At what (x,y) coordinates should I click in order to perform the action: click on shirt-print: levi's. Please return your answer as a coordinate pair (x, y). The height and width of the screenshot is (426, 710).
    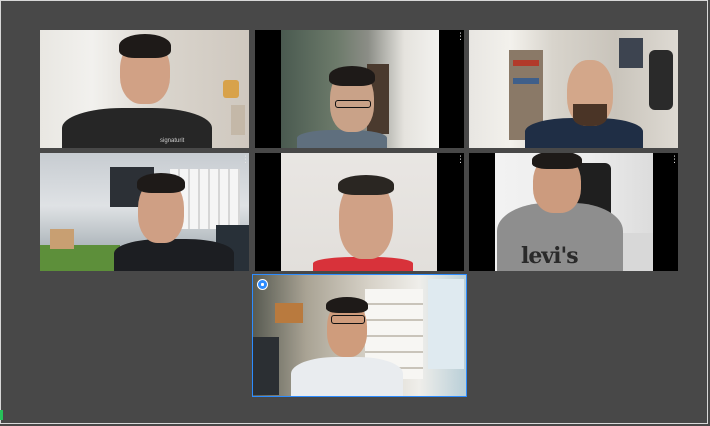
    Looking at the image, I should click on (550, 256).